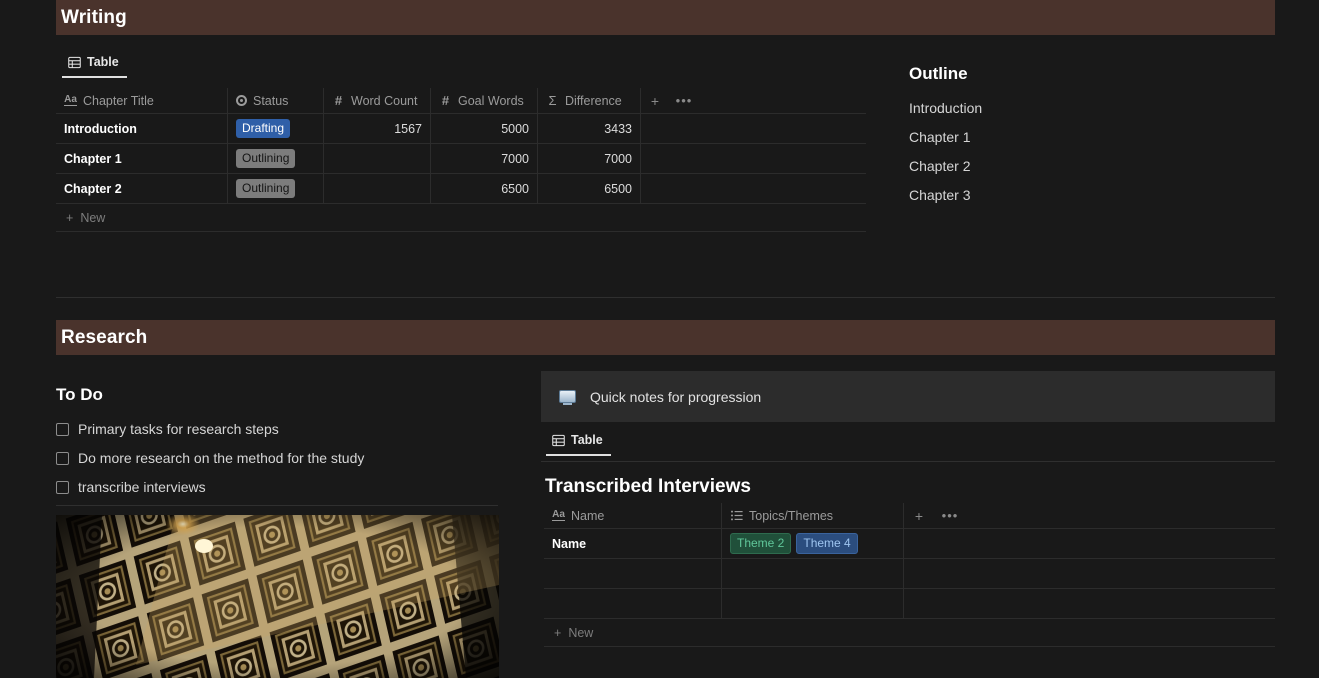 The height and width of the screenshot is (678, 1319). I want to click on cell-difference: 3433, so click(589, 129).